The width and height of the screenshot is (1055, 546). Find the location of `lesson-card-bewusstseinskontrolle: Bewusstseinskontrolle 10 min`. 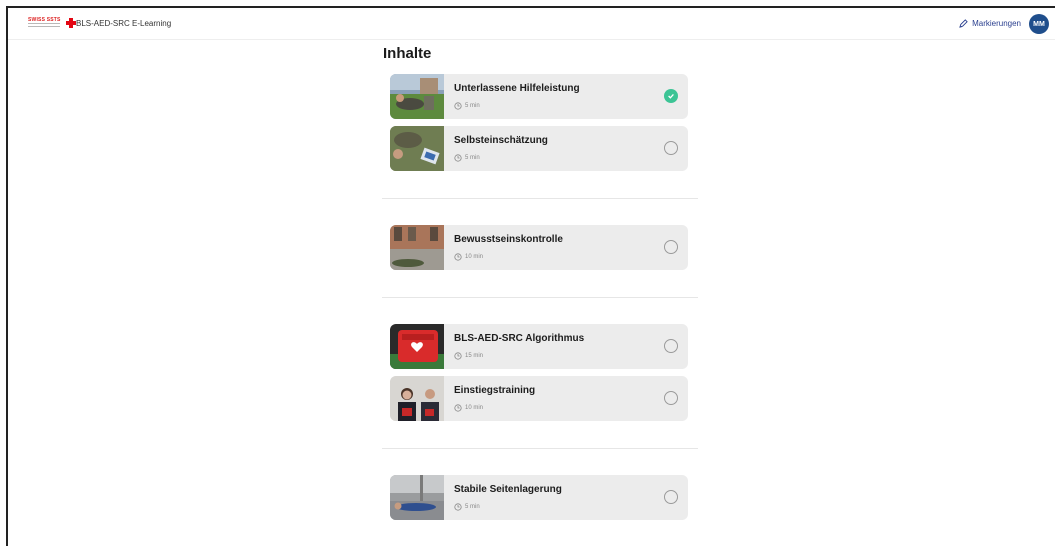

lesson-card-bewusstseinskontrolle: Bewusstseinskontrolle 10 min is located at coordinates (539, 247).